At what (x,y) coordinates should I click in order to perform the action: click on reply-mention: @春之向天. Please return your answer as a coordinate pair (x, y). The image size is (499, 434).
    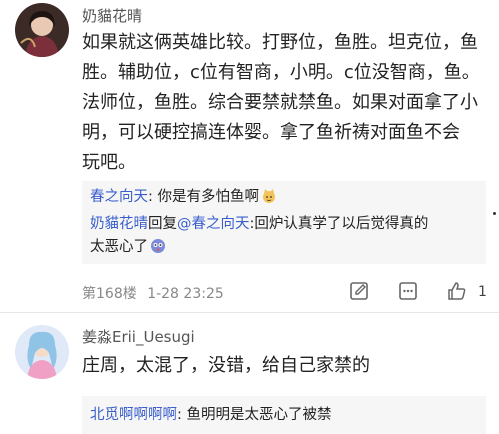
    Looking at the image, I should click on (213, 224).